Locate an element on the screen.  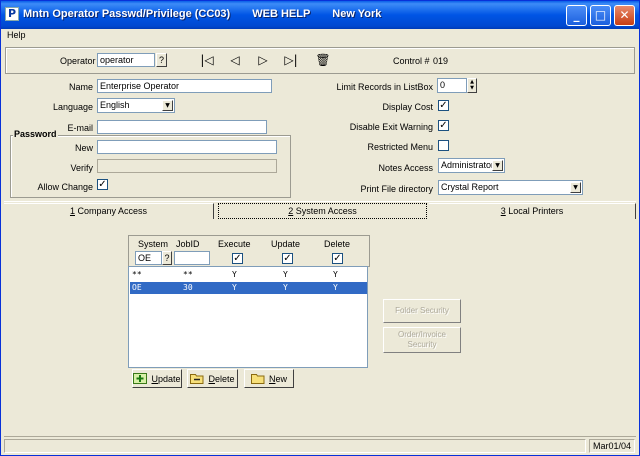
disable-exit-warning-checkbox: ✓ is located at coordinates (443, 125).